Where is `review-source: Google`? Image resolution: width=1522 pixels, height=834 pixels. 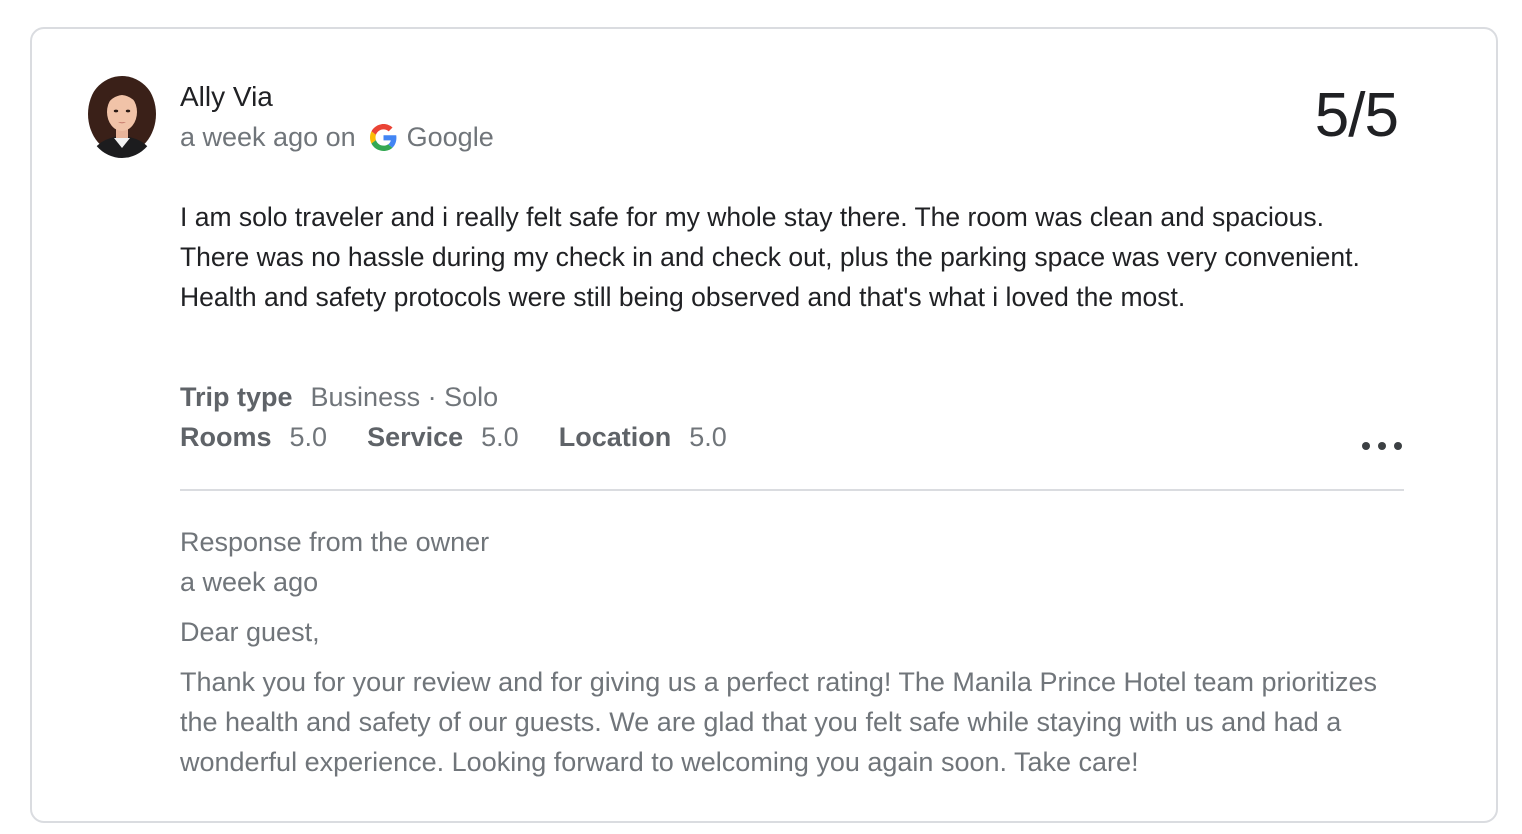
review-source: Google is located at coordinates (450, 137).